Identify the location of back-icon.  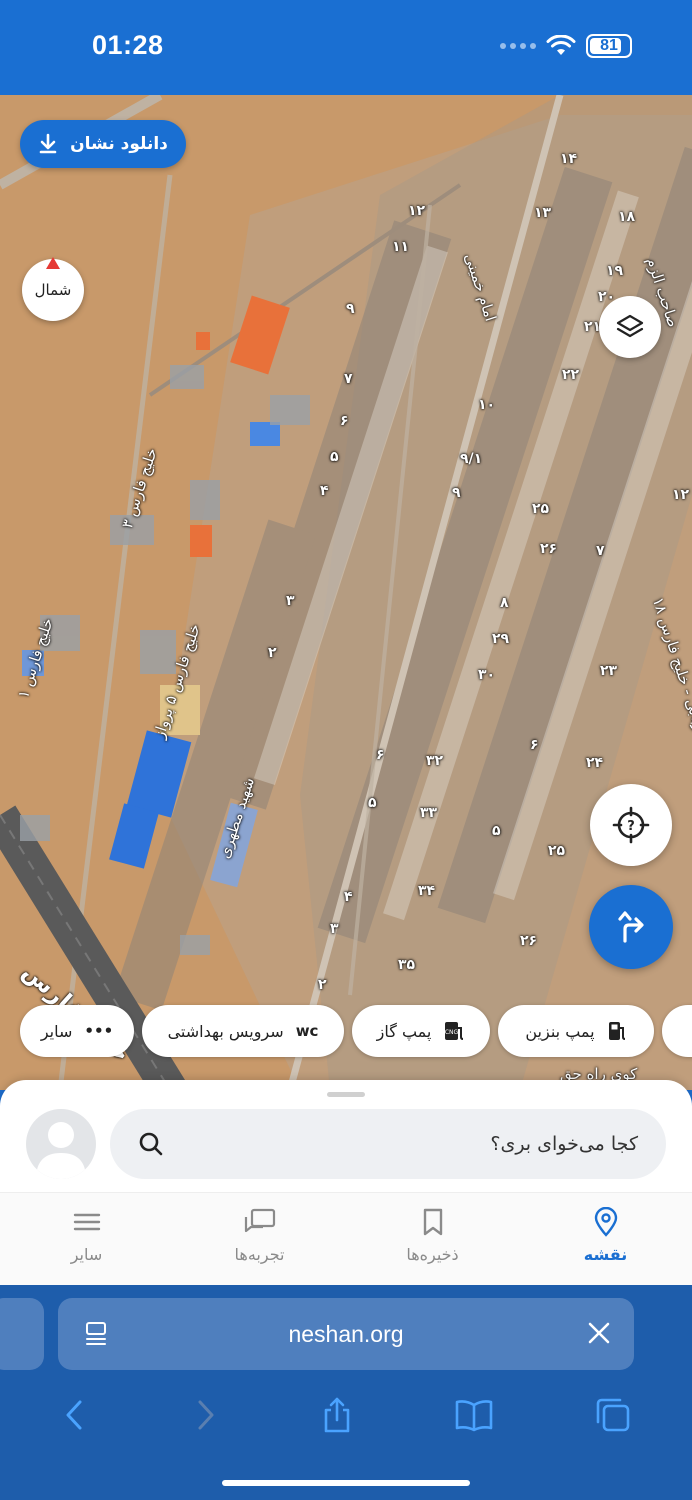
(75, 1415).